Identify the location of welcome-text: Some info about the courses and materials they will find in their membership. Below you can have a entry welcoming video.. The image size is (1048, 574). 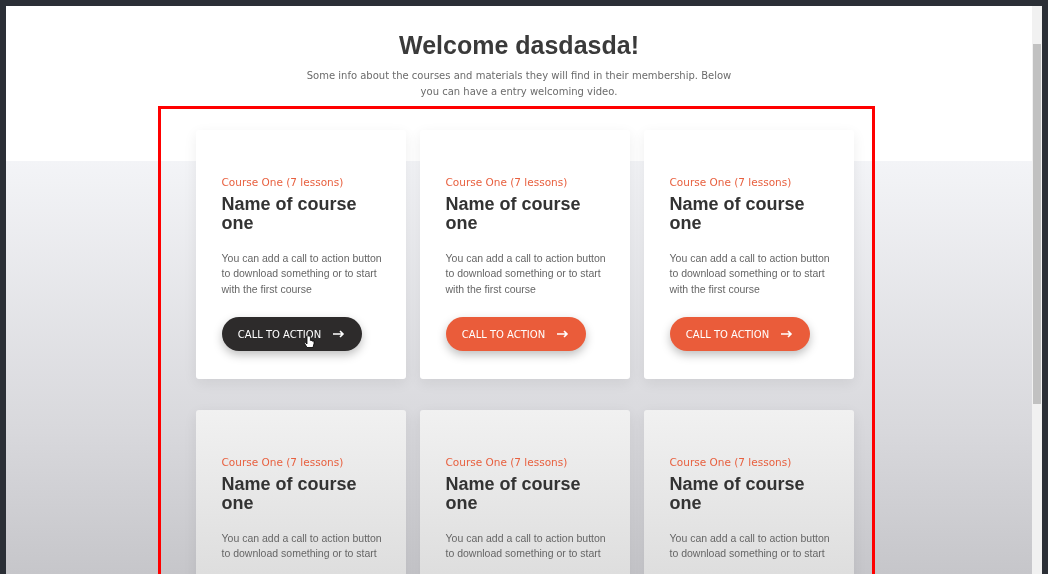
(519, 84).